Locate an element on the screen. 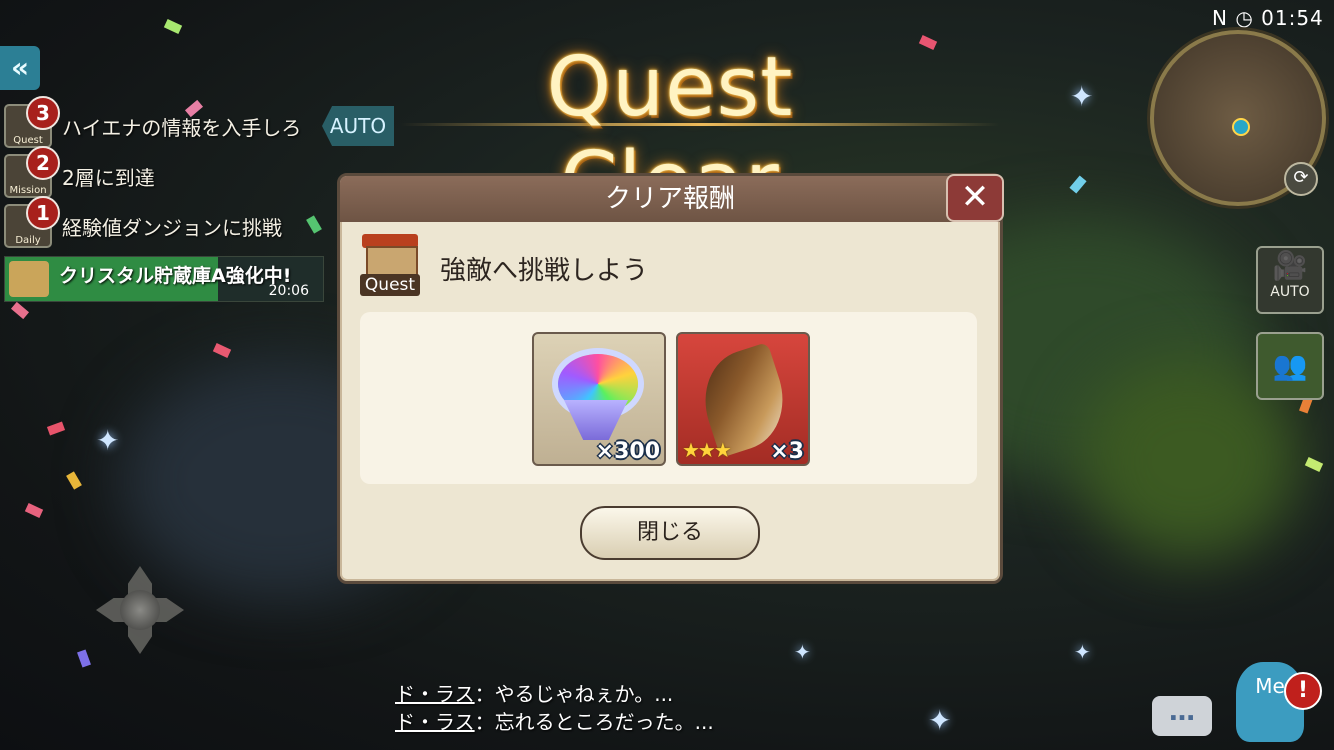 This screenshot has width=1334, height=750. dialog-title: クリア報酬 is located at coordinates (670, 199).